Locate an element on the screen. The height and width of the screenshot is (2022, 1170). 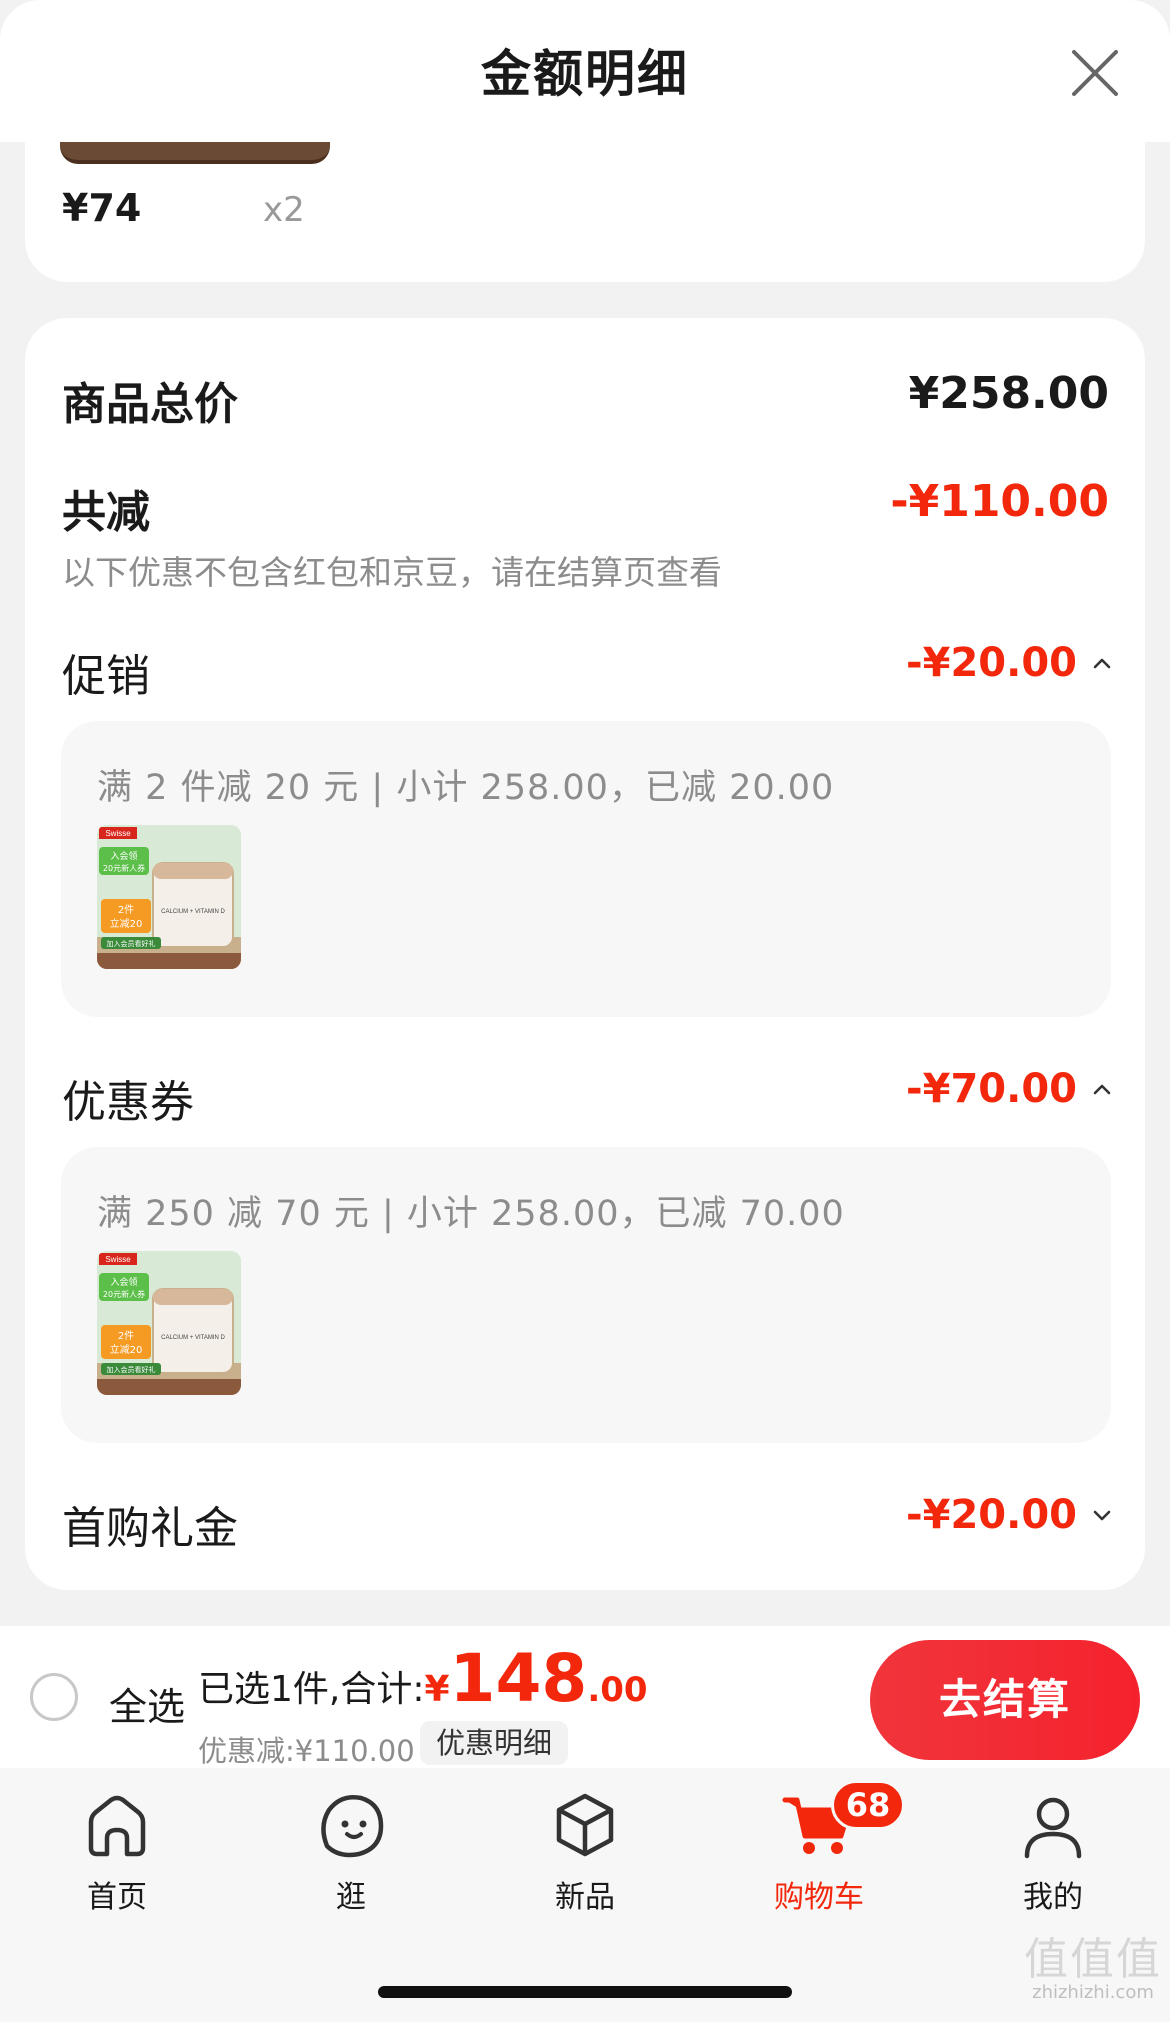
discount-summary: 优惠减:¥110.00 is located at coordinates (306, 1751).